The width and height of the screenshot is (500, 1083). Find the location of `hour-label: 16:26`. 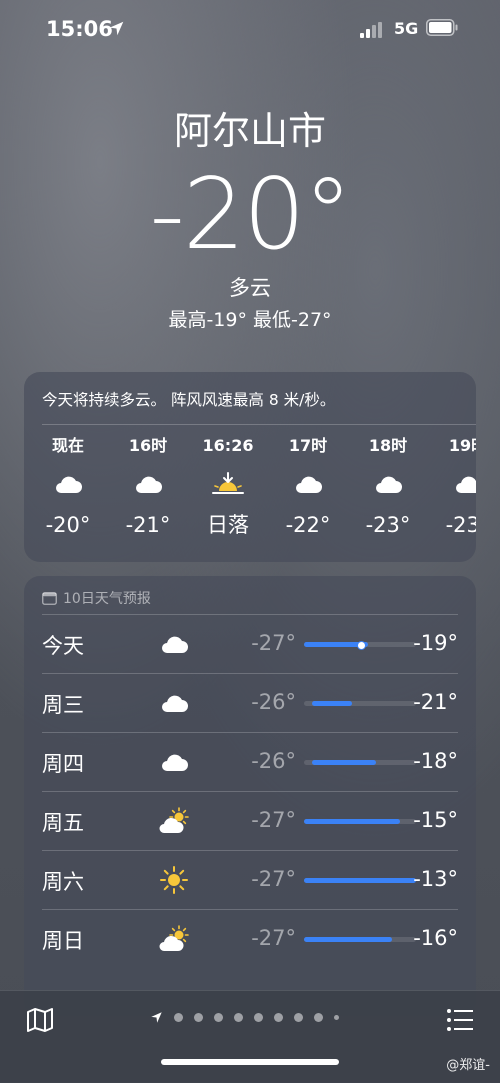

hour-label: 16:26 is located at coordinates (228, 445).